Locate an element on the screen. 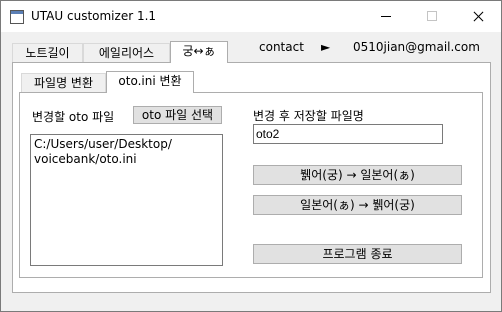  close-button is located at coordinates (478, 16).